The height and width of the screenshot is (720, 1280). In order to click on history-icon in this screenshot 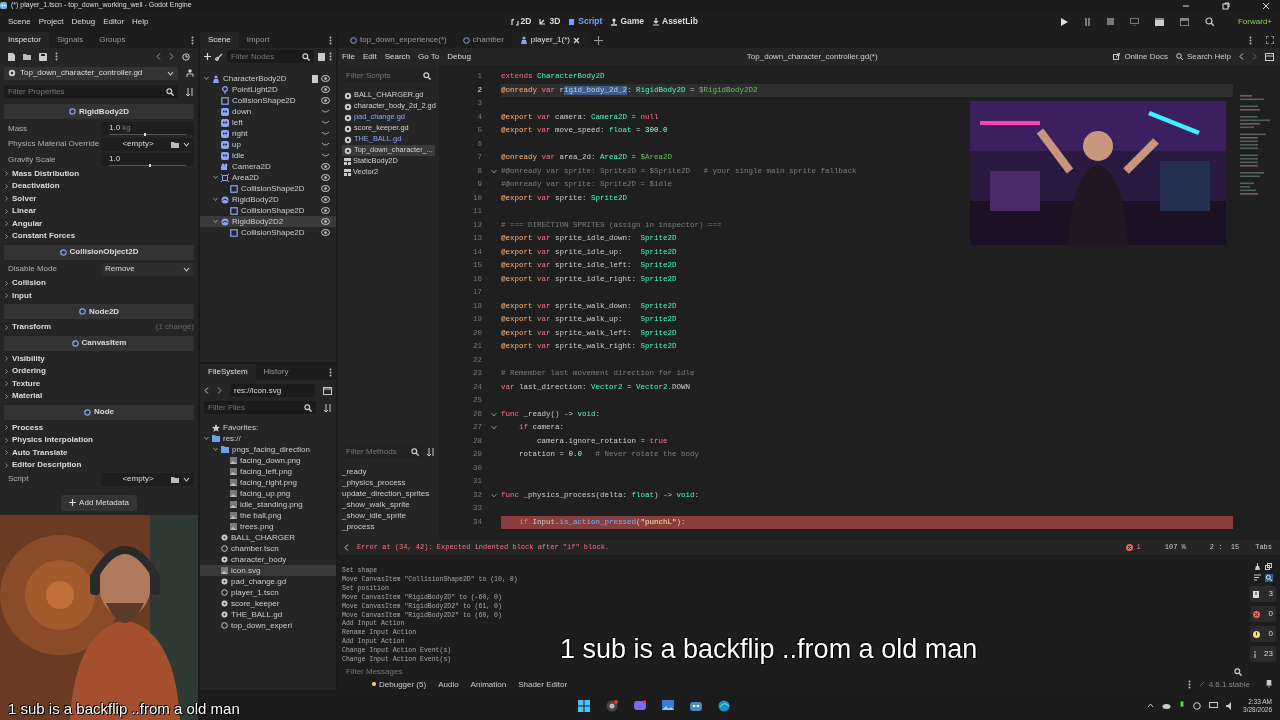, I will do `click(186, 56)`.